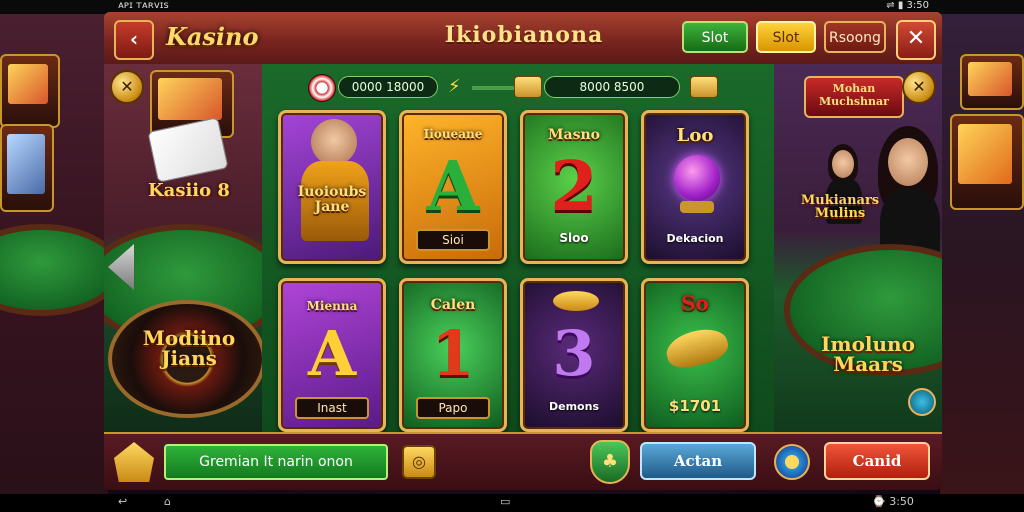 Image resolution: width=1024 pixels, height=512 pixels. What do you see at coordinates (143, 5) in the screenshot?
I see `status-left-text: ᴀᴘɪ ᴛᴀʀᴠɪs` at bounding box center [143, 5].